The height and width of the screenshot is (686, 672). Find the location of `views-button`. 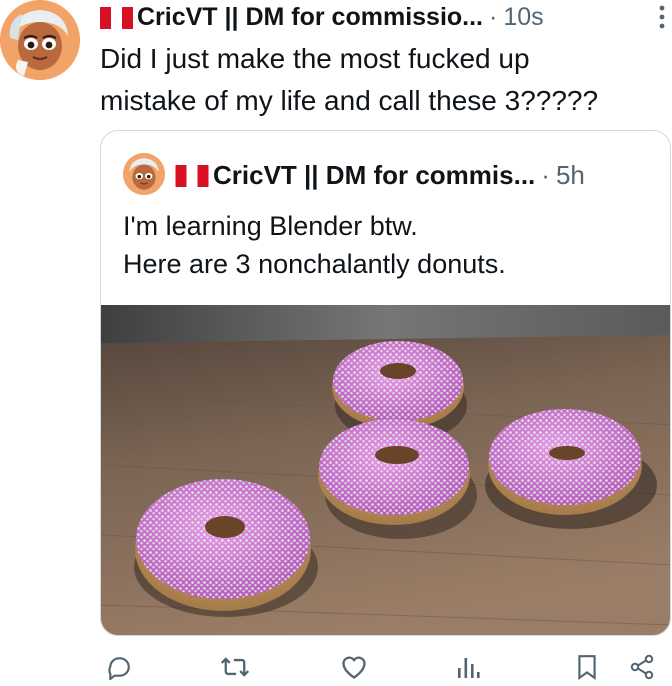

views-button is located at coordinates (468, 667).